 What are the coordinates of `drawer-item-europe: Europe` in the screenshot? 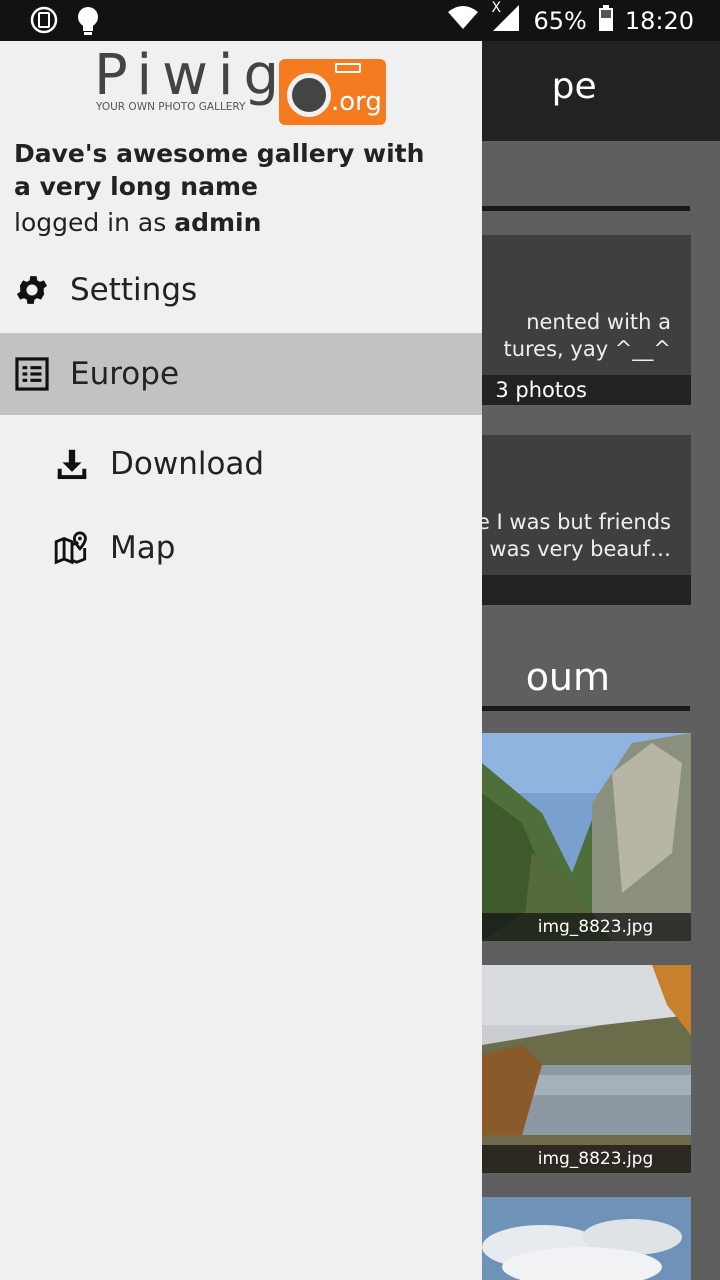 It's located at (241, 374).